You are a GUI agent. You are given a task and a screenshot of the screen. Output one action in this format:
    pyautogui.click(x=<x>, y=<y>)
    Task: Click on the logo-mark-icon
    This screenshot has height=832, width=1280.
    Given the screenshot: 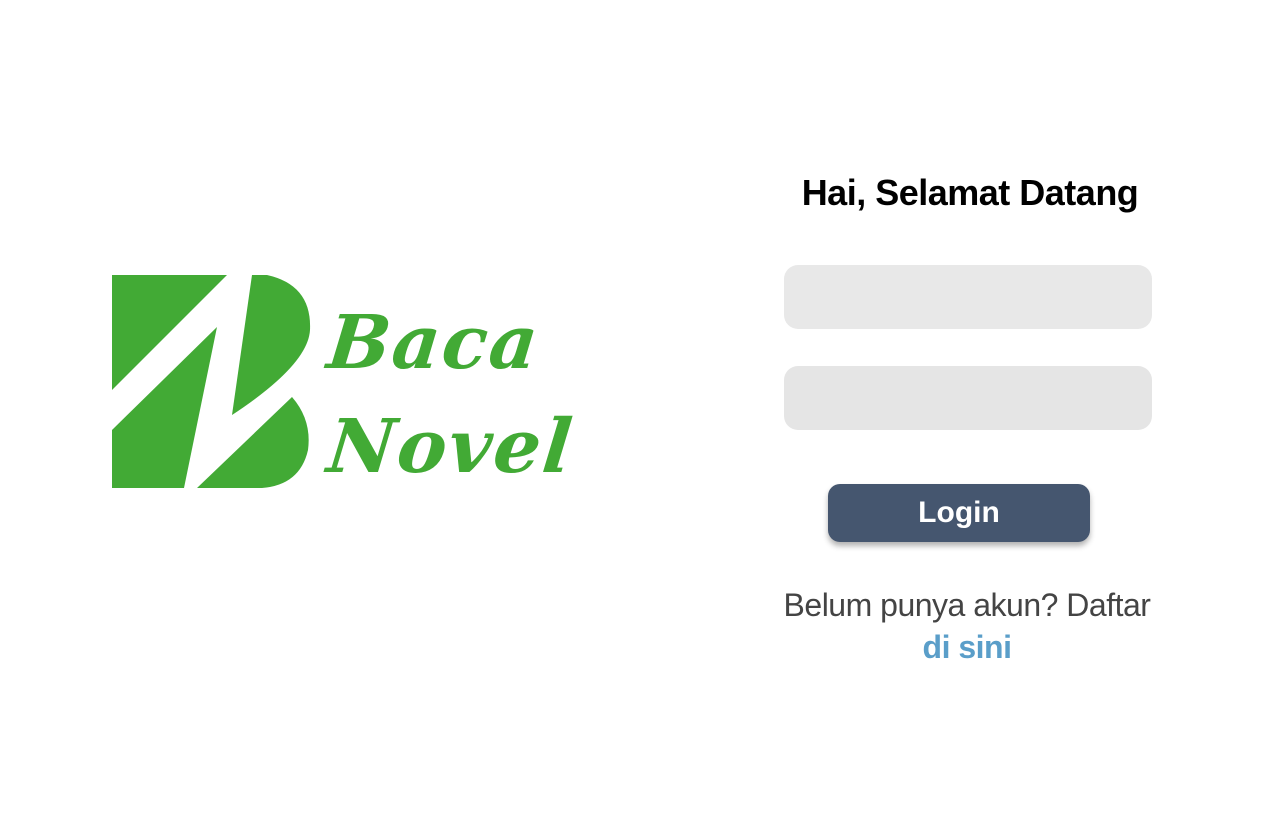 What is the action you would take?
    pyautogui.click(x=211, y=381)
    